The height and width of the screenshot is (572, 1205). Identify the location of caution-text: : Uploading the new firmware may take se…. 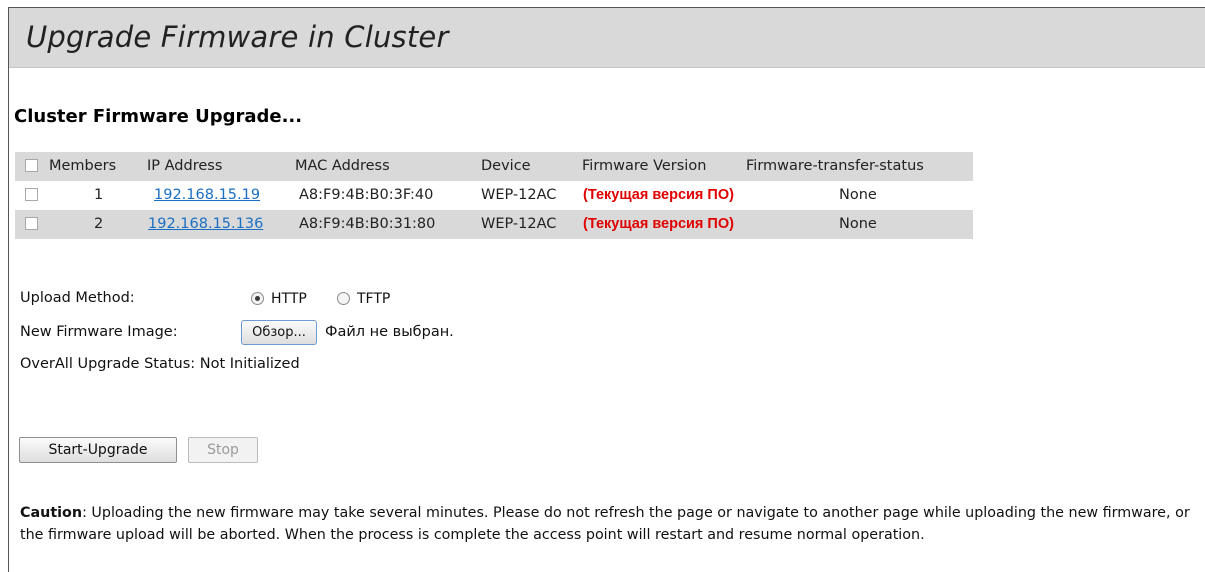
(605, 524).